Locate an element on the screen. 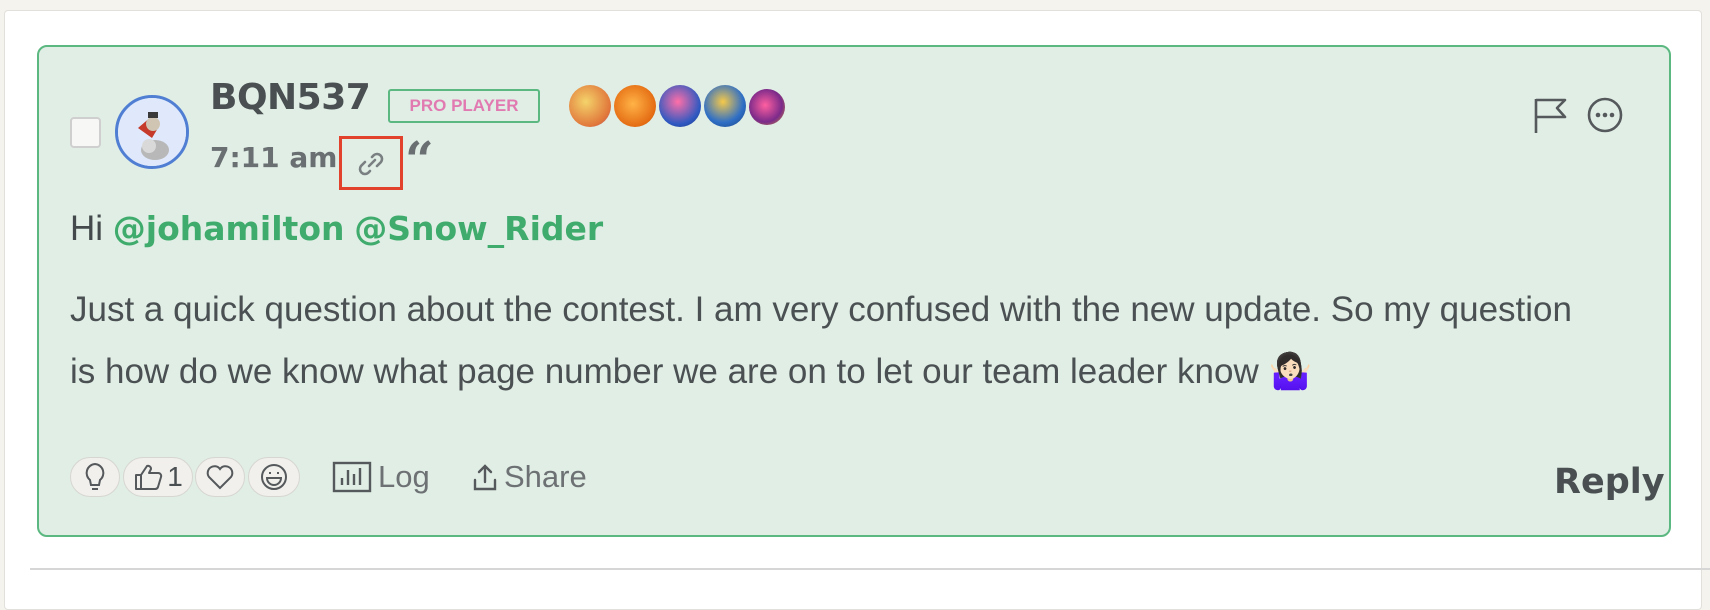  star-badge-icon is located at coordinates (767, 107).